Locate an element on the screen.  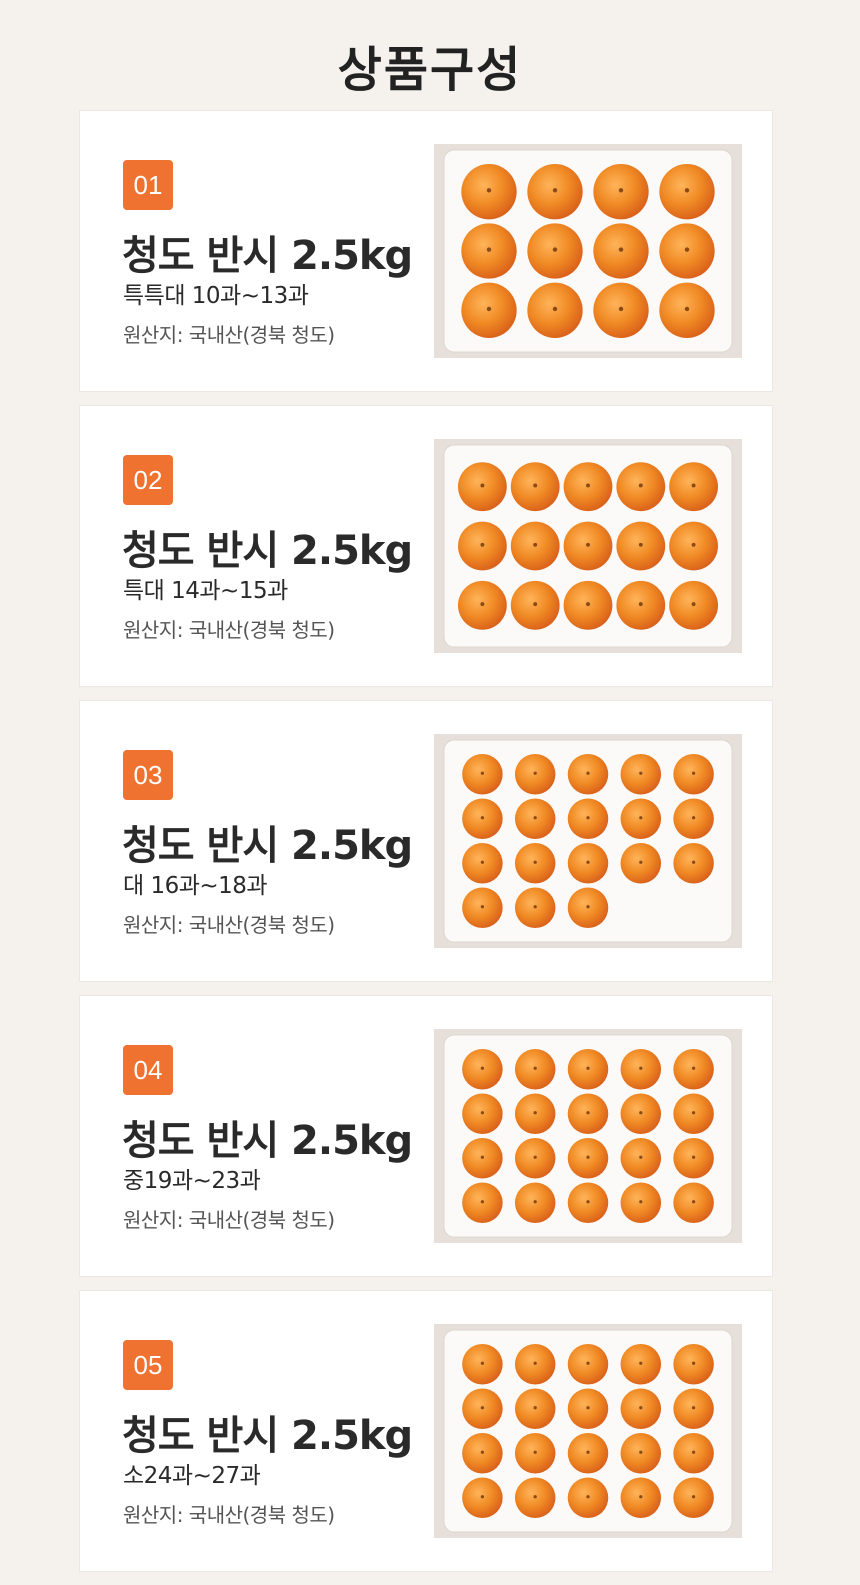
product-grade: 소24과~27과 is located at coordinates (192, 1476).